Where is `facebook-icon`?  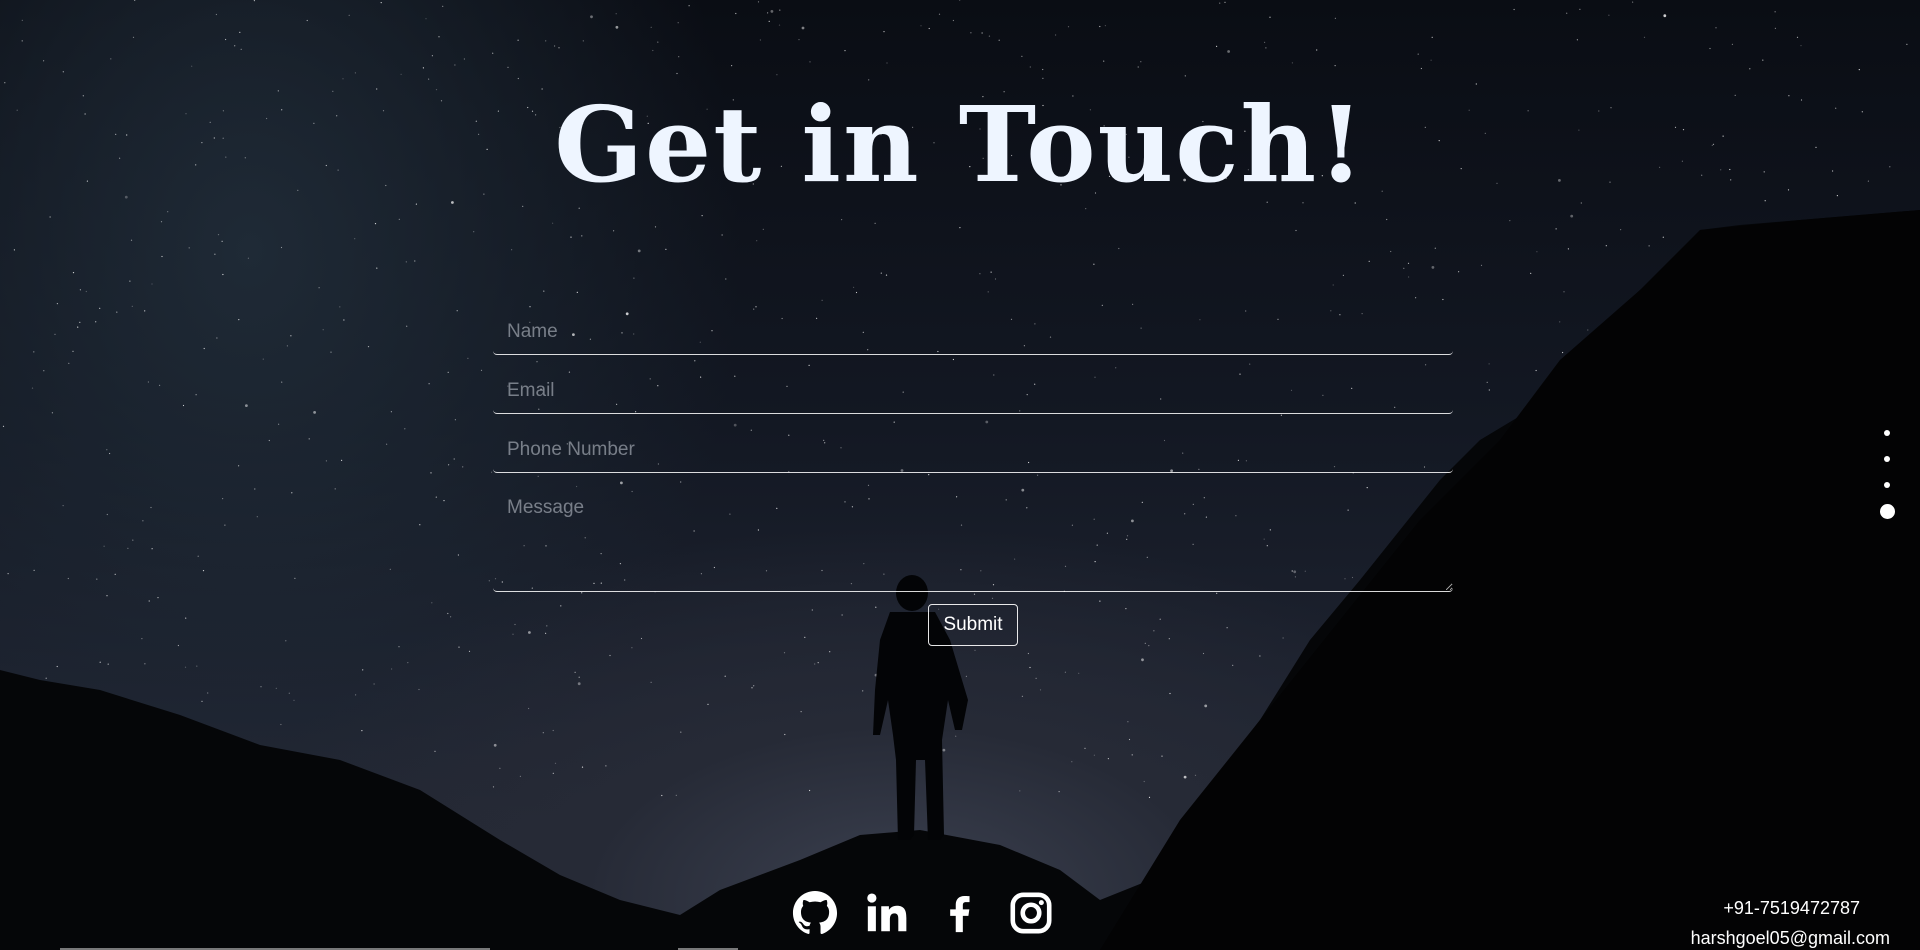
facebook-icon is located at coordinates (959, 913).